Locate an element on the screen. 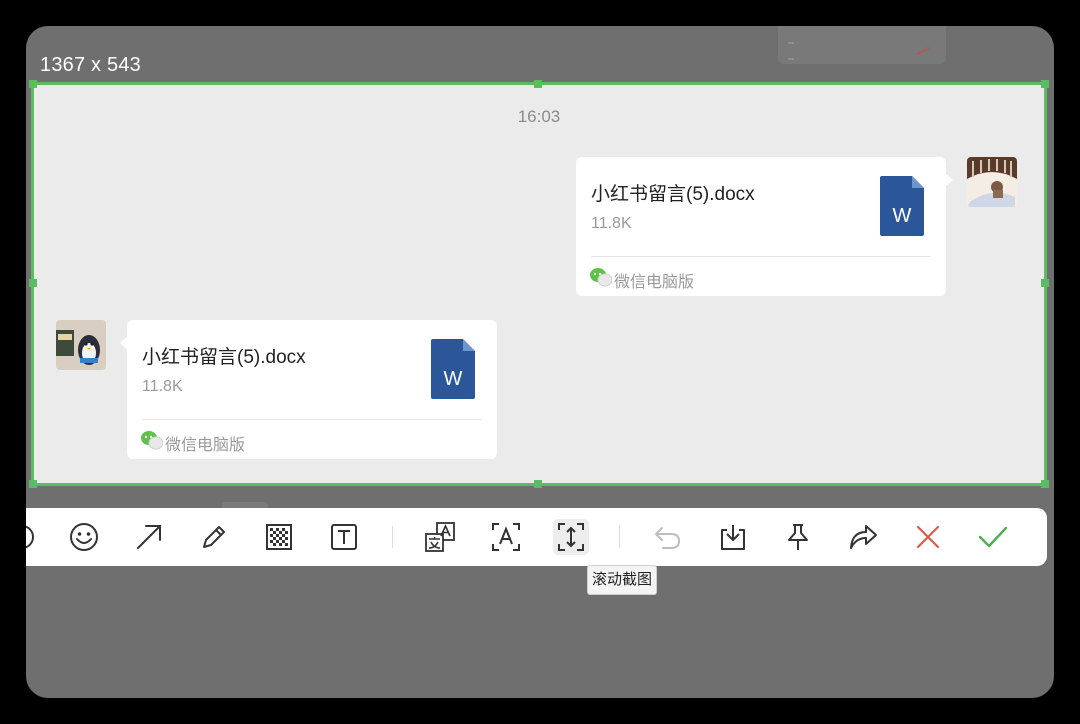 The width and height of the screenshot is (1080, 724). avatar-contact is located at coordinates (81, 345).